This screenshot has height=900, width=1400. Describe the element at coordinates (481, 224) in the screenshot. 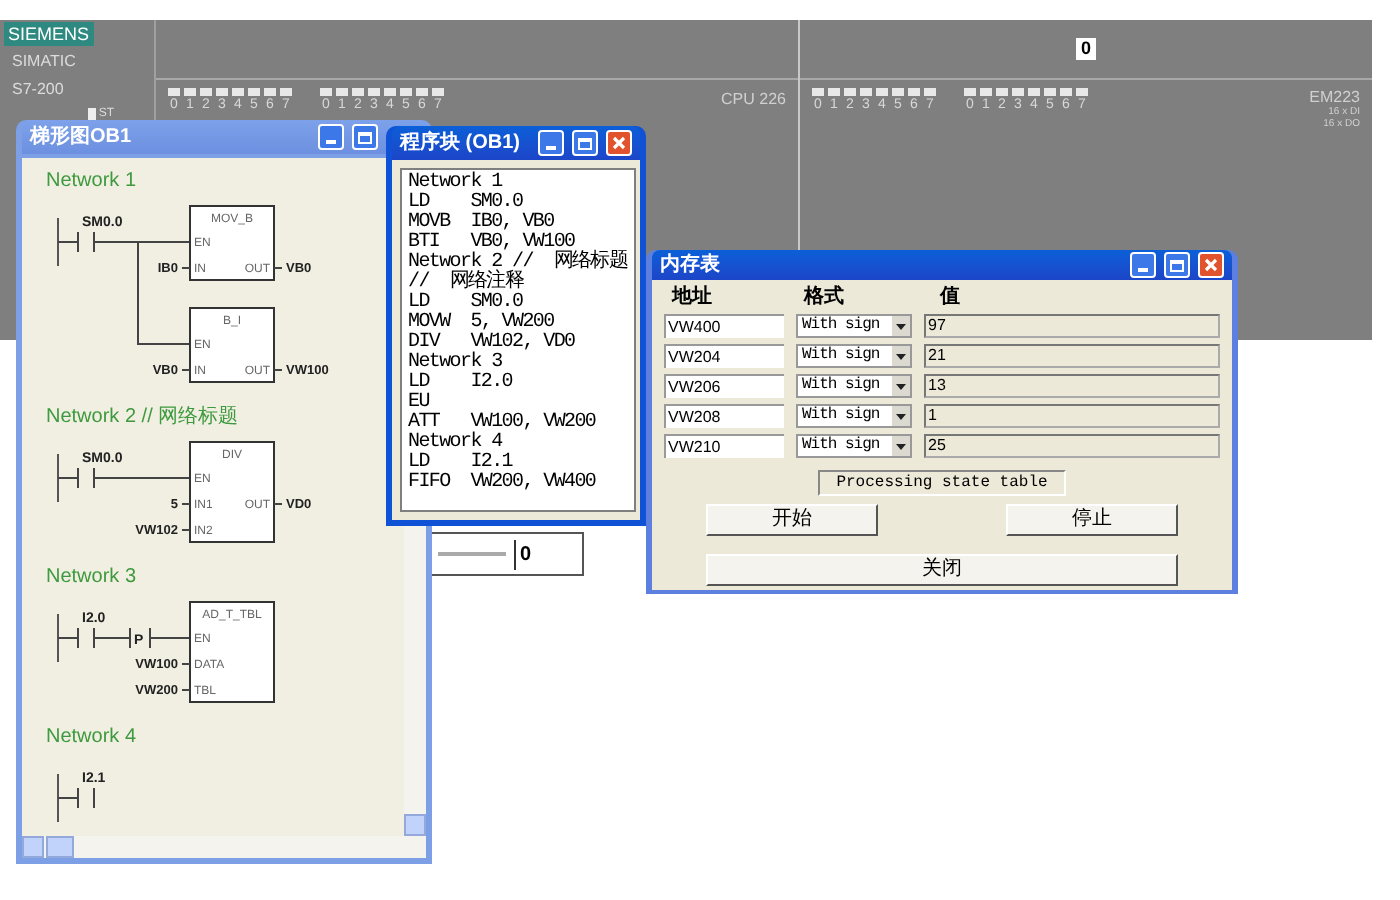

I see `code-line: MOVB IB0, VB0` at that location.